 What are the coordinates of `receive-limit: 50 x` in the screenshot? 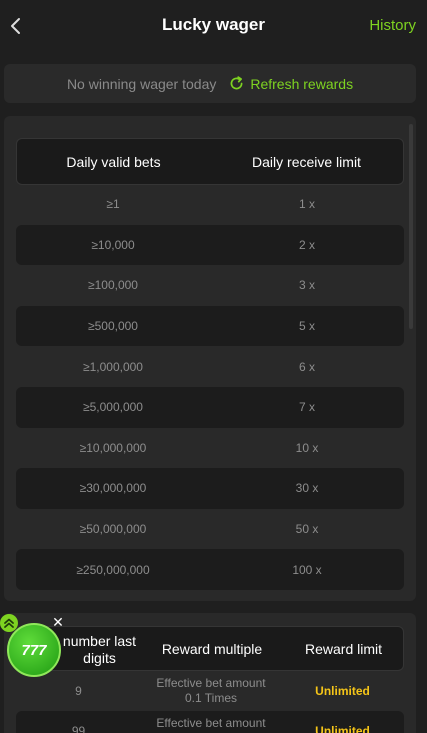 It's located at (307, 529).